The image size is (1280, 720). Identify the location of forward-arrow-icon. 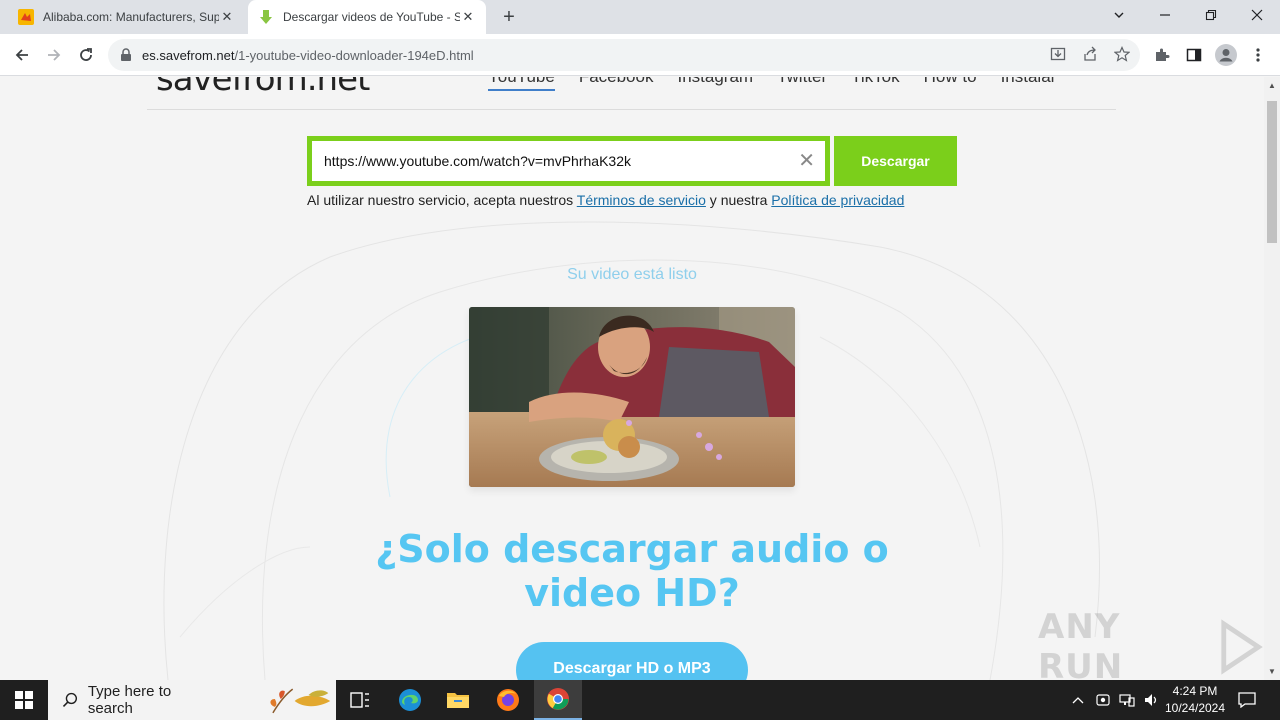
(54, 55).